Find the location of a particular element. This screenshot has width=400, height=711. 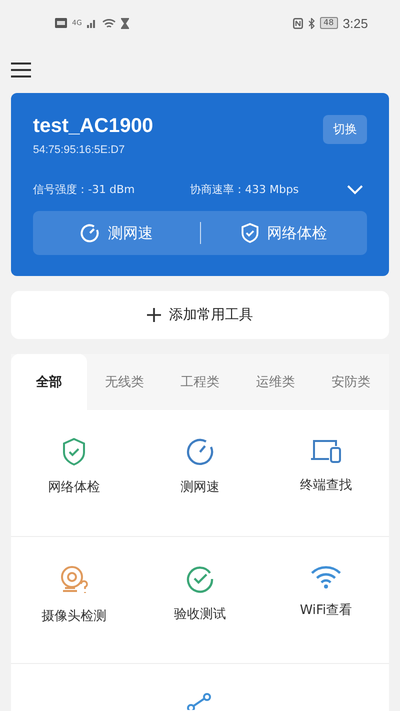

switch-button: 切换 is located at coordinates (345, 129).